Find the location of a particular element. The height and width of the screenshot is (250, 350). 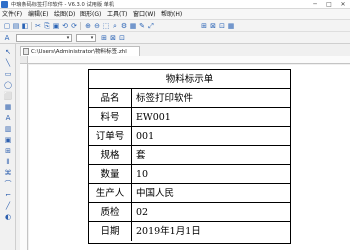

line-tool-icon: ╲ is located at coordinates (8, 63).